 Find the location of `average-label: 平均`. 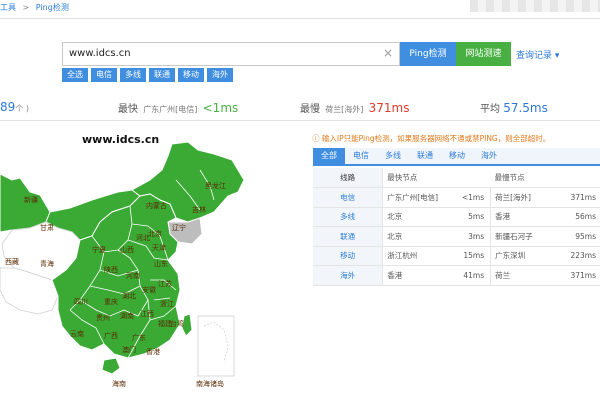

average-label: 平均 is located at coordinates (490, 109).